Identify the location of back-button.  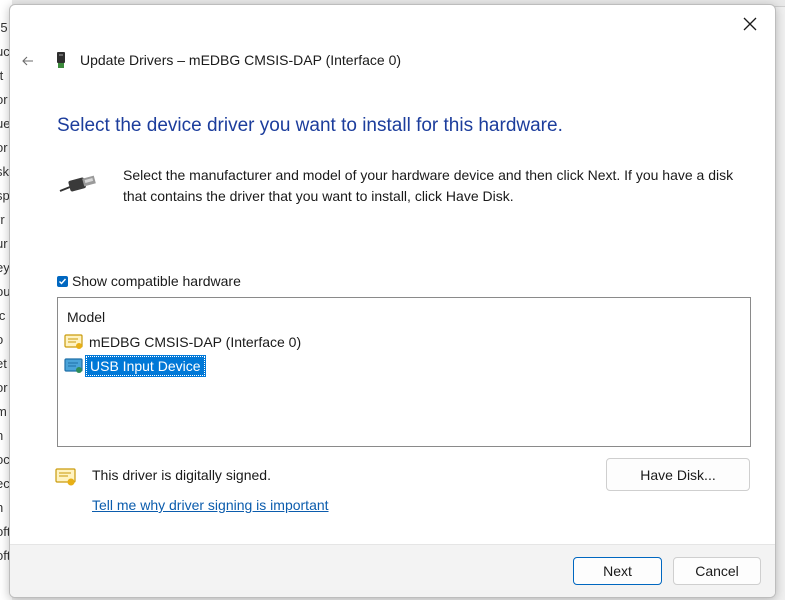
(28, 61).